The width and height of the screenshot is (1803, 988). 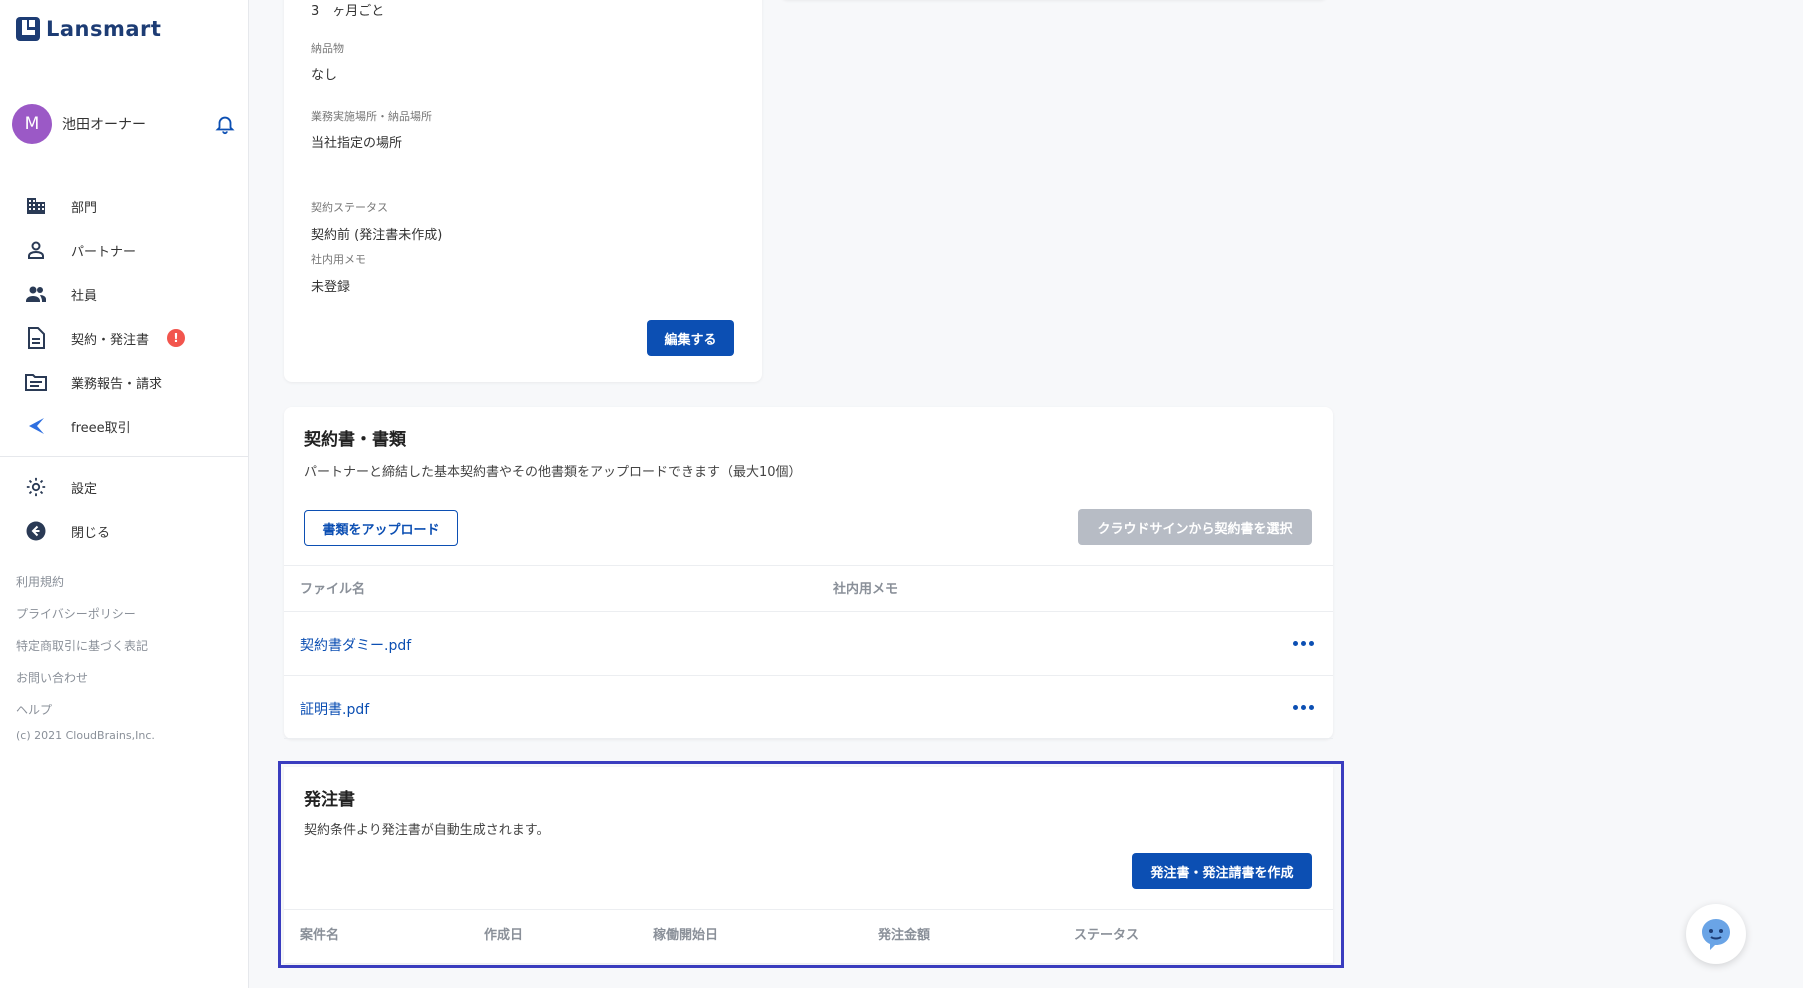 I want to click on sidebar-item-label: 閉じる, so click(x=91, y=533).